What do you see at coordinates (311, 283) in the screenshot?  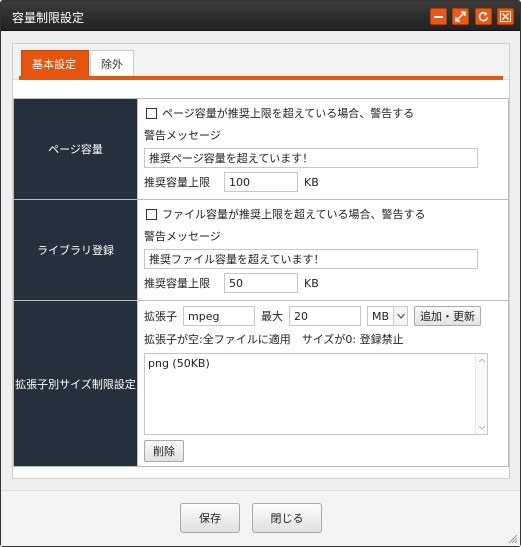 I see `library-limit-unit: KB` at bounding box center [311, 283].